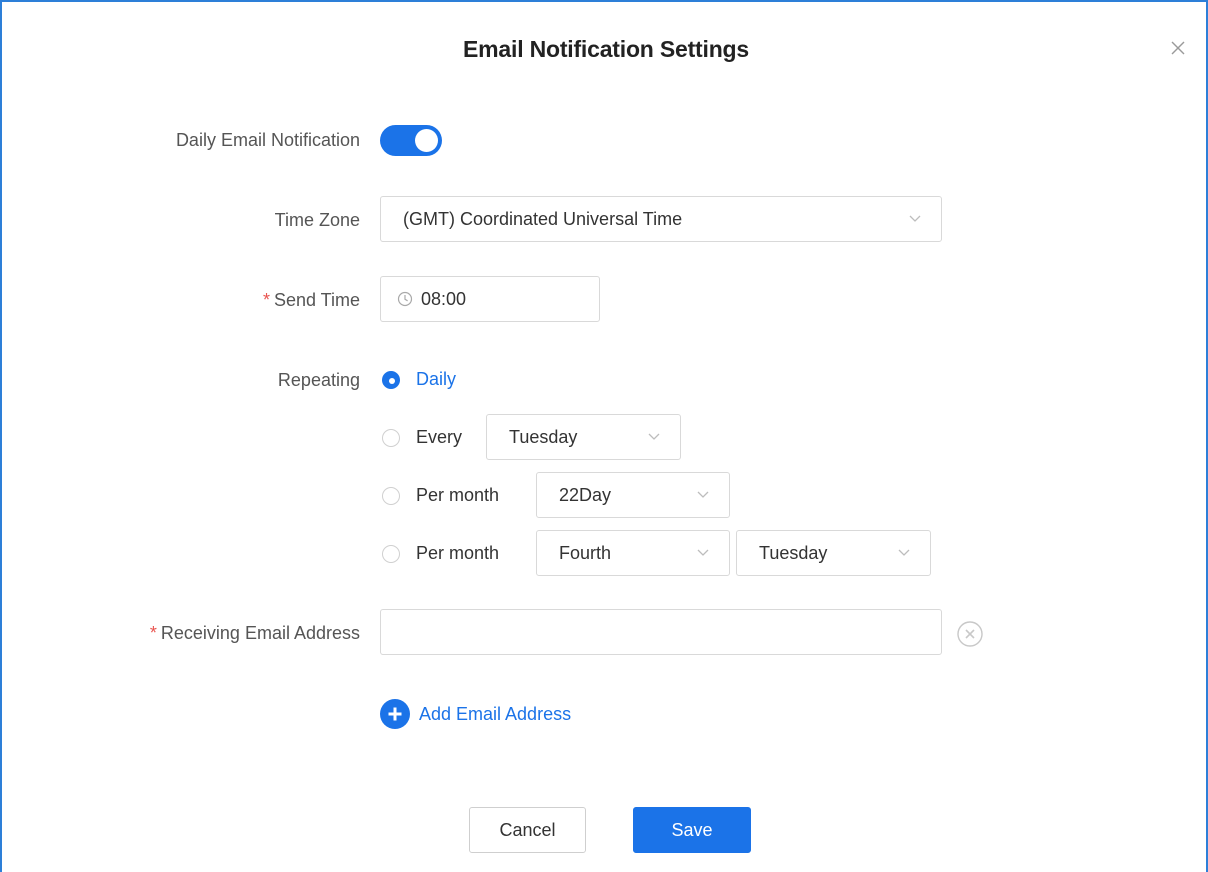 The image size is (1208, 872). I want to click on month-day-select: 22Day, so click(633, 495).